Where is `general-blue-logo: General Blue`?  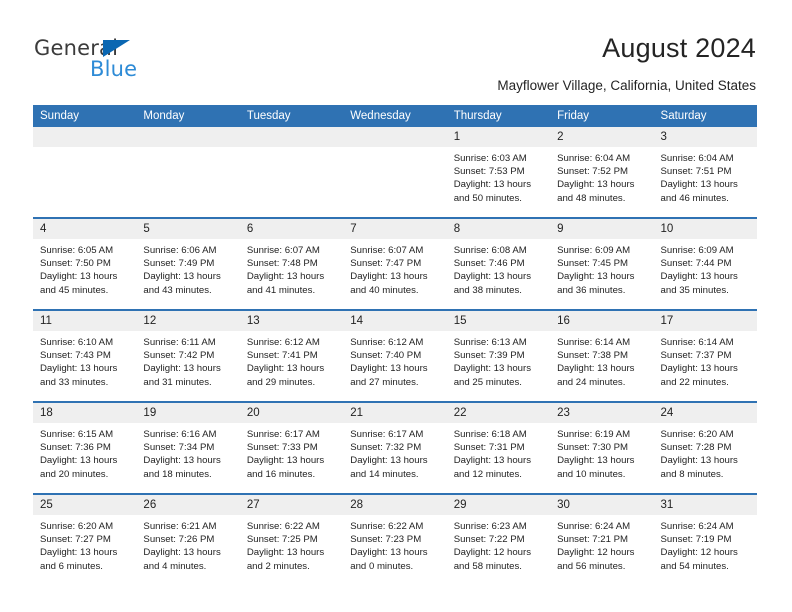 general-blue-logo: General Blue is located at coordinates (134, 62).